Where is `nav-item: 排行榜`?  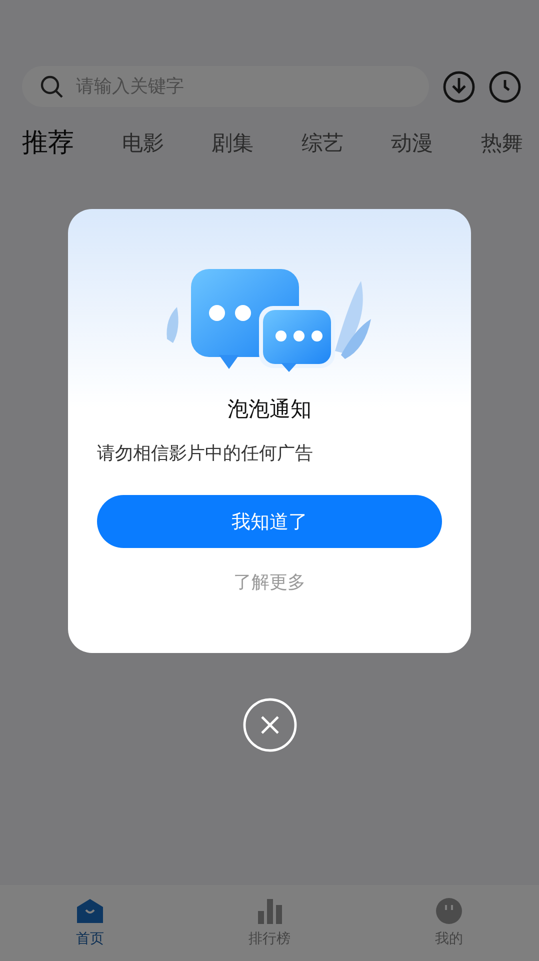 nav-item: 排行榜 is located at coordinates (270, 923).